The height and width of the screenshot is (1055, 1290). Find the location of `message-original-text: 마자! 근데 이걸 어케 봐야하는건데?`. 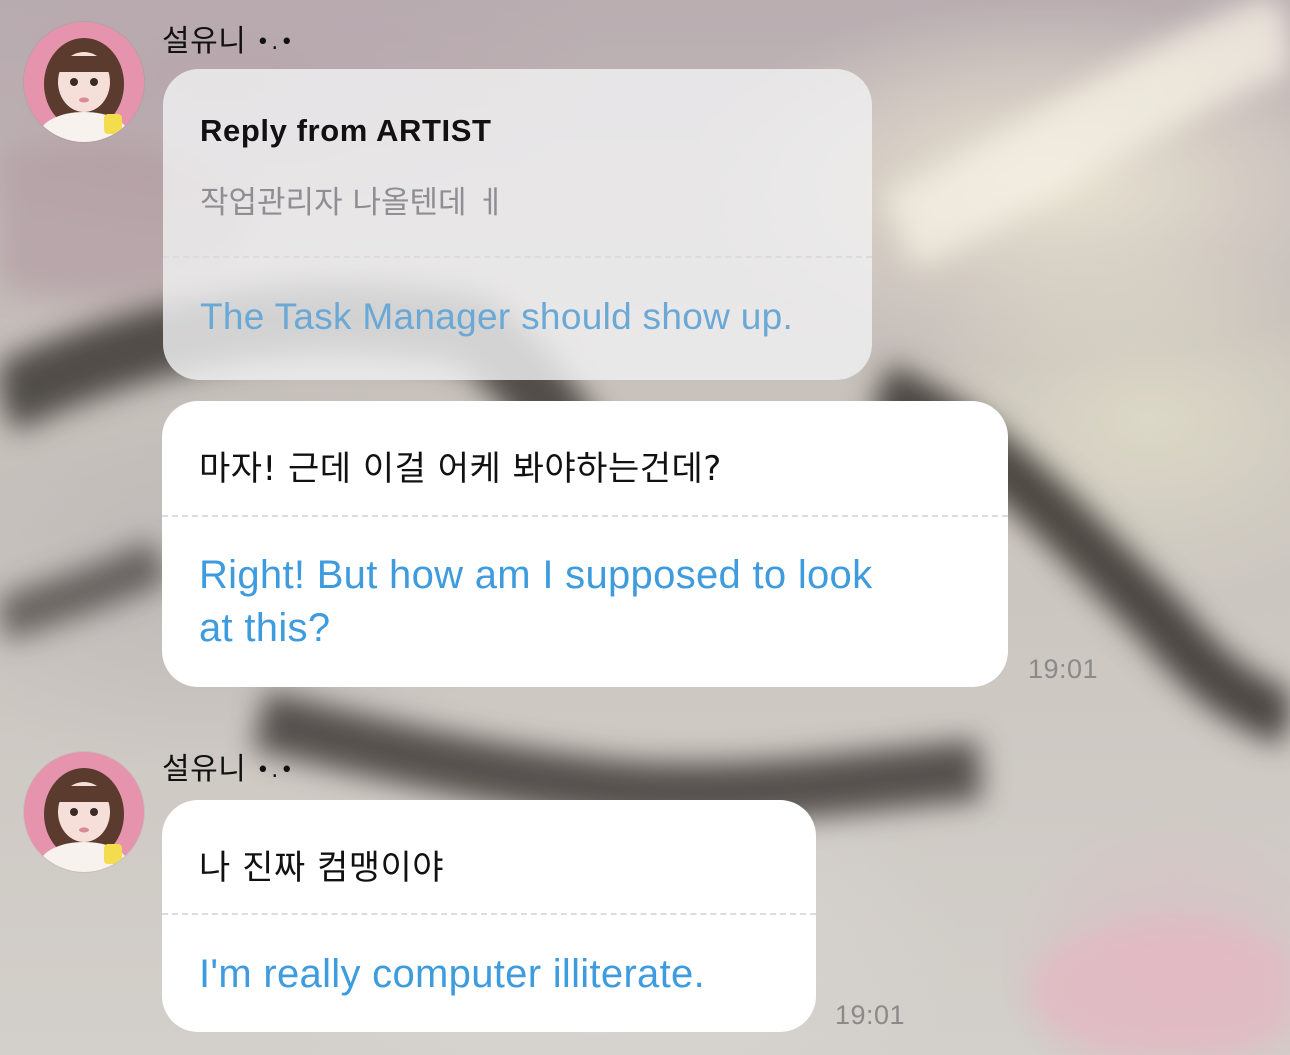

message-original-text: 마자! 근데 이걸 어케 봐야하는건데? is located at coordinates (460, 469).